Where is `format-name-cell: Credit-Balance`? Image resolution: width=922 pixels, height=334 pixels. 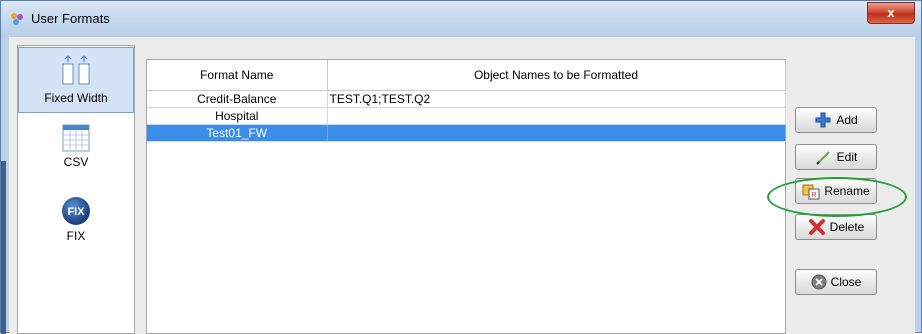
format-name-cell: Credit-Balance is located at coordinates (237, 99).